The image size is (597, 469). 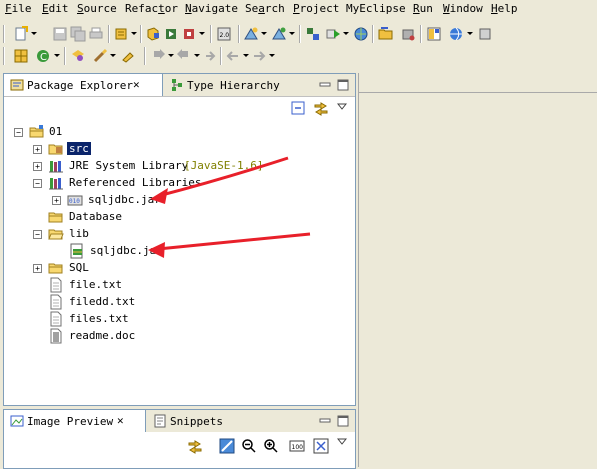 I want to click on back-dropdown-arrow, so click(x=246, y=55).